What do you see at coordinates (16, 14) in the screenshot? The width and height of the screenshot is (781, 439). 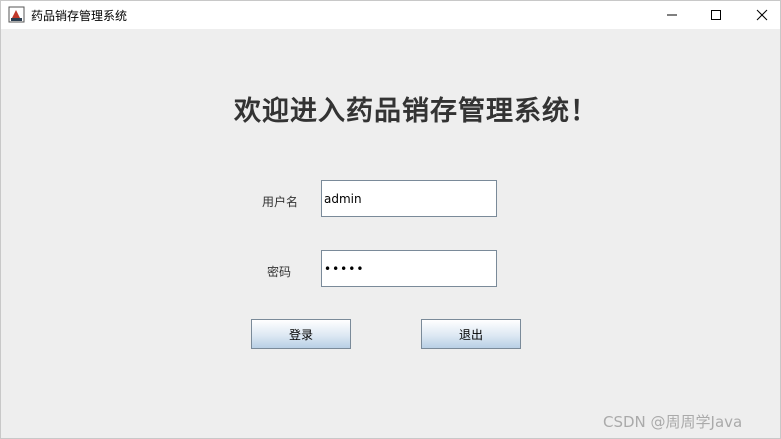 I see `java-cup-icon` at bounding box center [16, 14].